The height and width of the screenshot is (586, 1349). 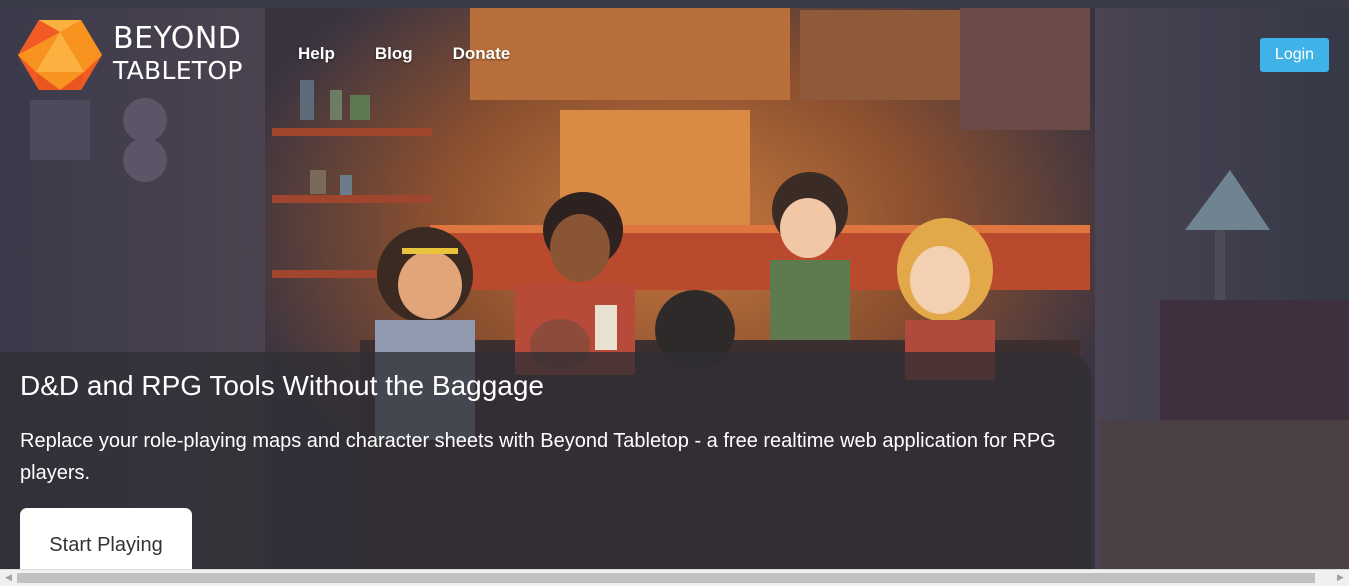 I want to click on arrow-right-icon: ▶, so click(x=1340, y=578).